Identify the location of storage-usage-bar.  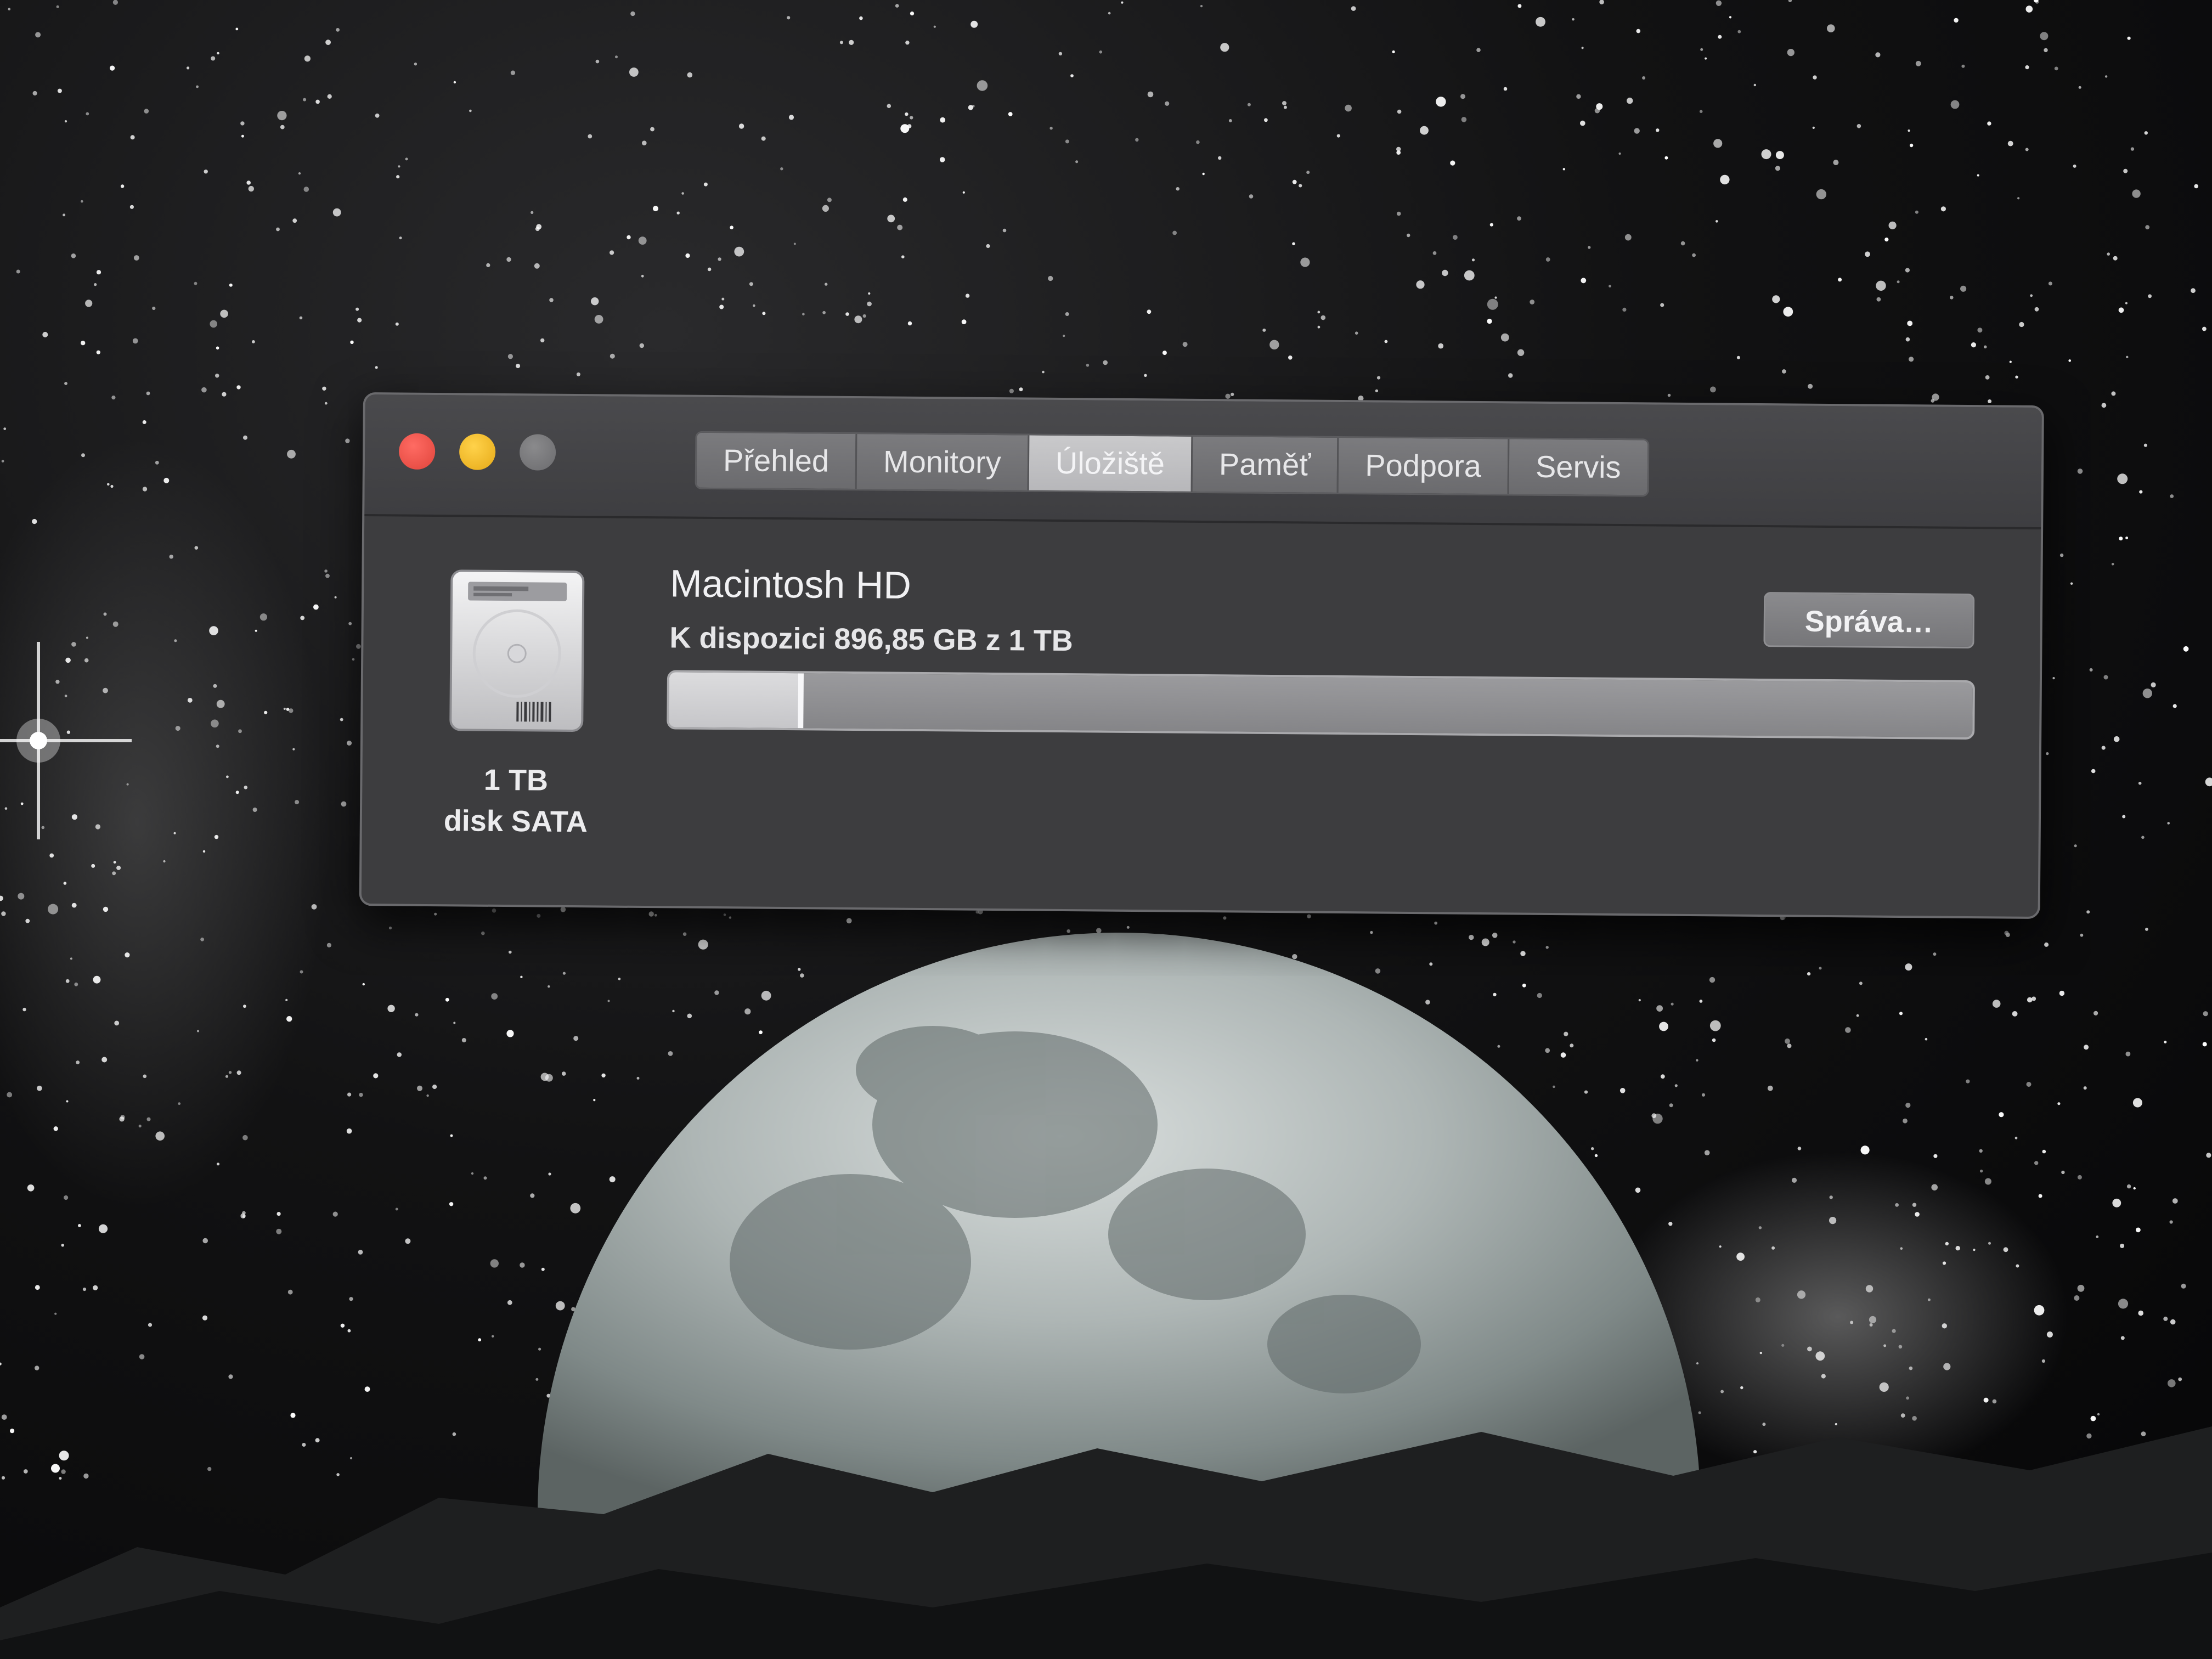
(1321, 705).